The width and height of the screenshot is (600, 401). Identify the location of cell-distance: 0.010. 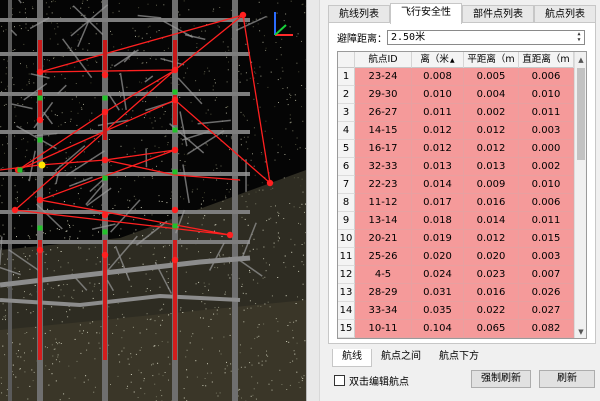
(438, 95).